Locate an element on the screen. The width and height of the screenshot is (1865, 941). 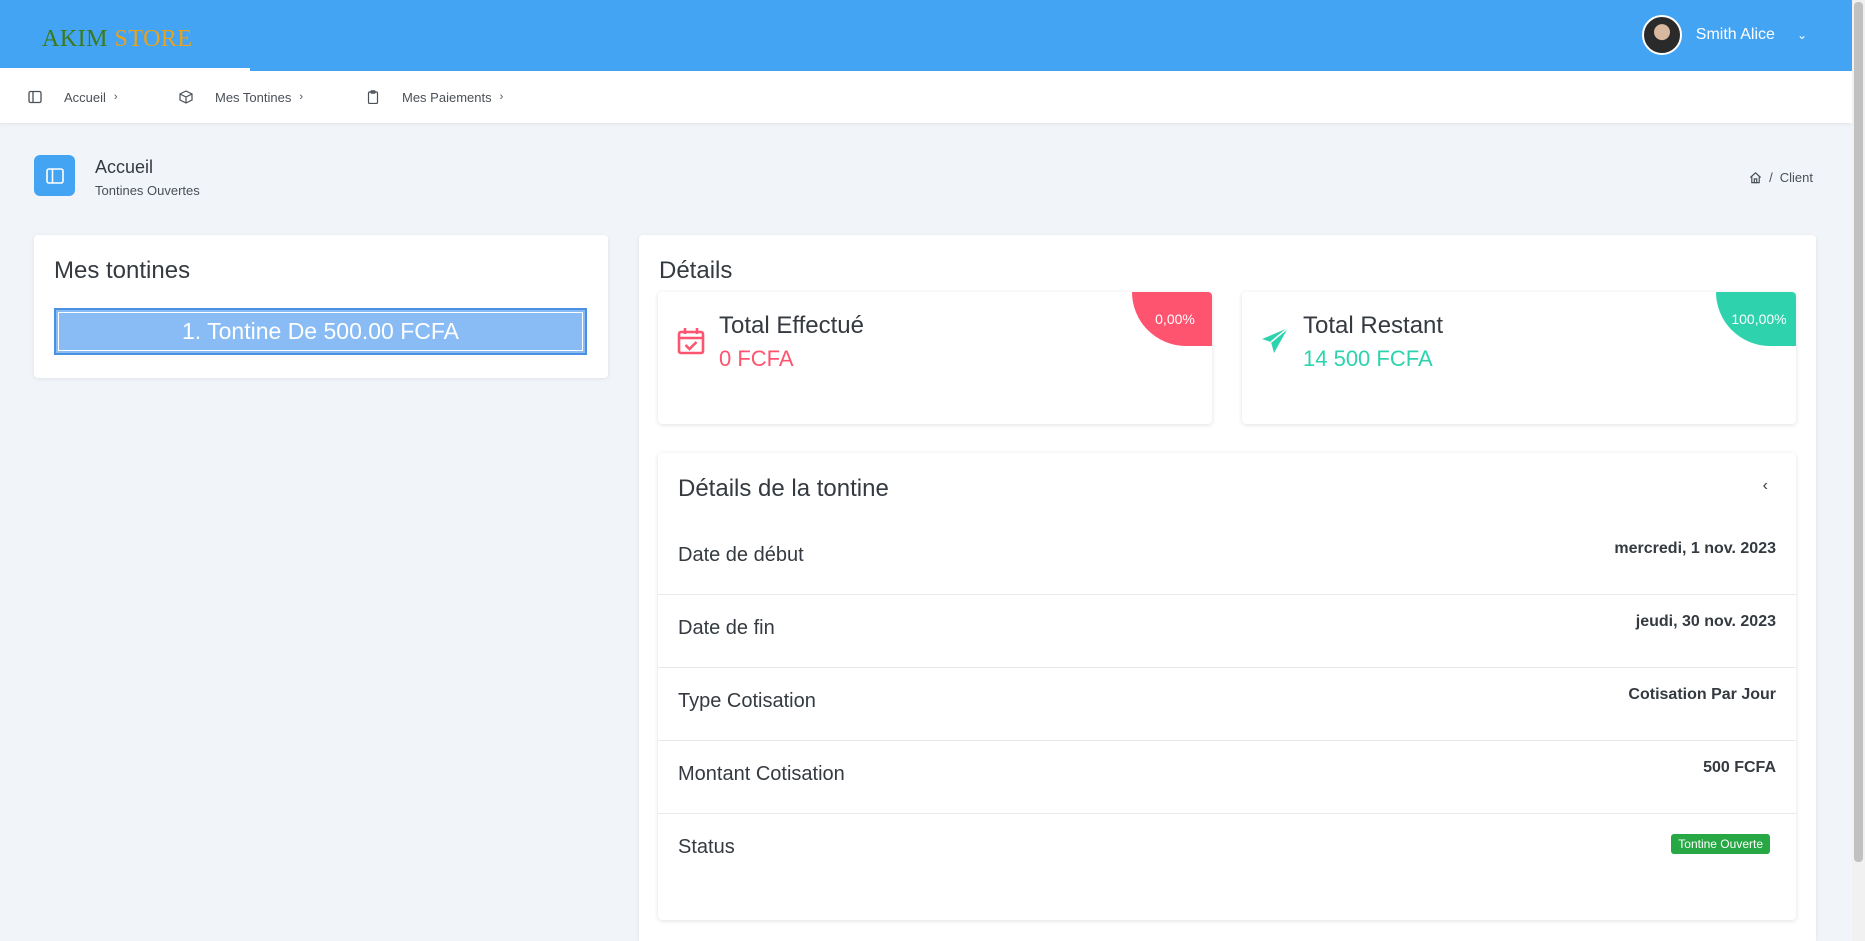
nav-item-mes-tontines: Mes Tontines › is located at coordinates (241, 97).